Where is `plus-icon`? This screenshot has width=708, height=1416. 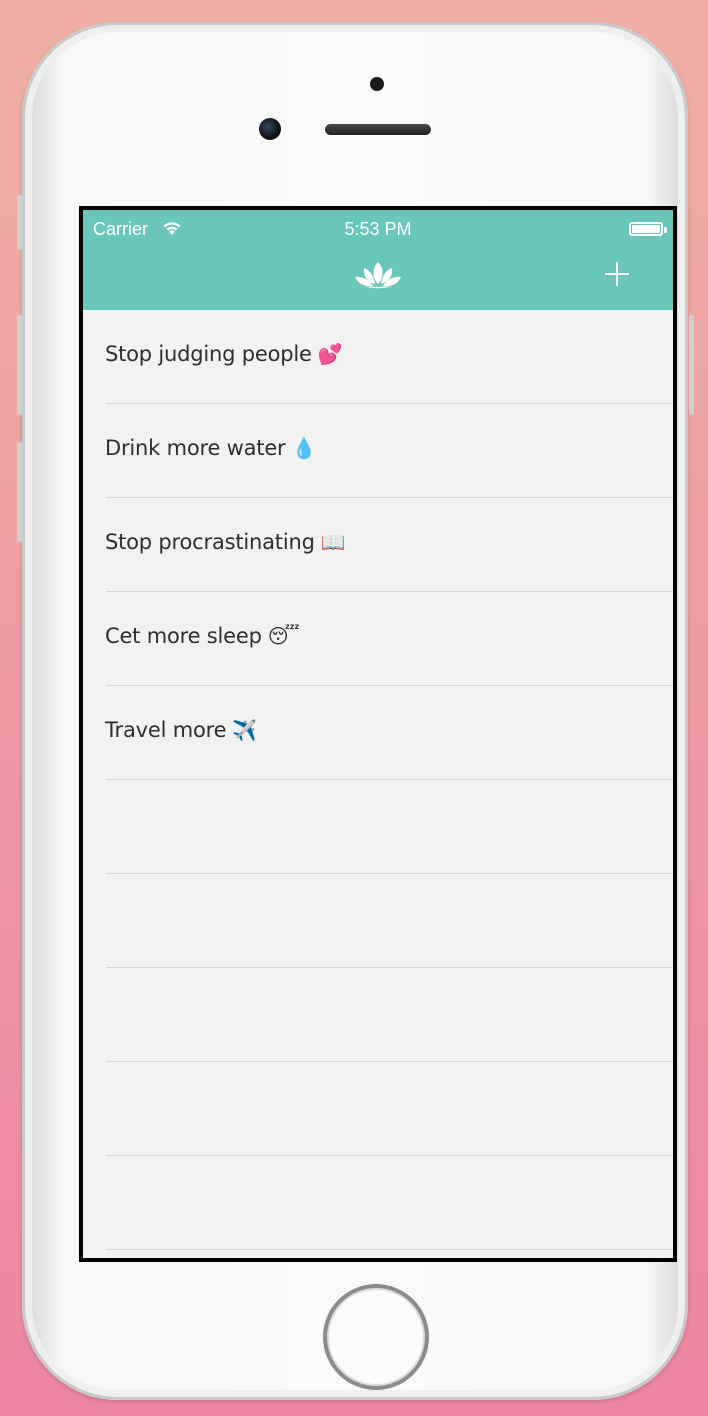 plus-icon is located at coordinates (617, 274).